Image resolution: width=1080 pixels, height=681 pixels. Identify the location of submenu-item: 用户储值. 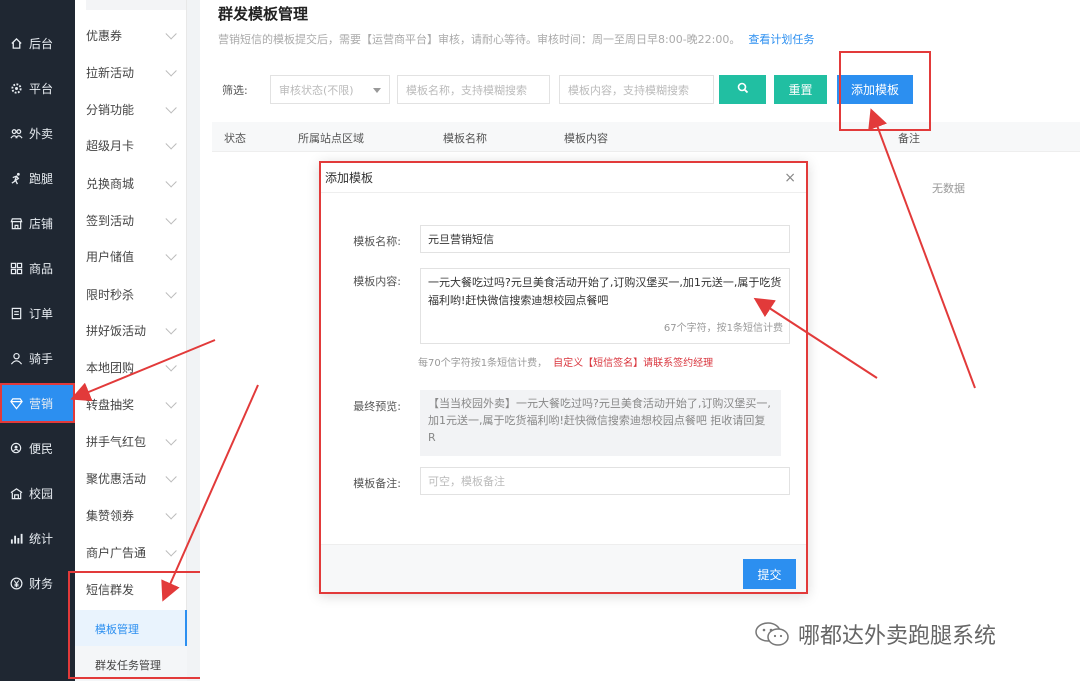
(131, 256).